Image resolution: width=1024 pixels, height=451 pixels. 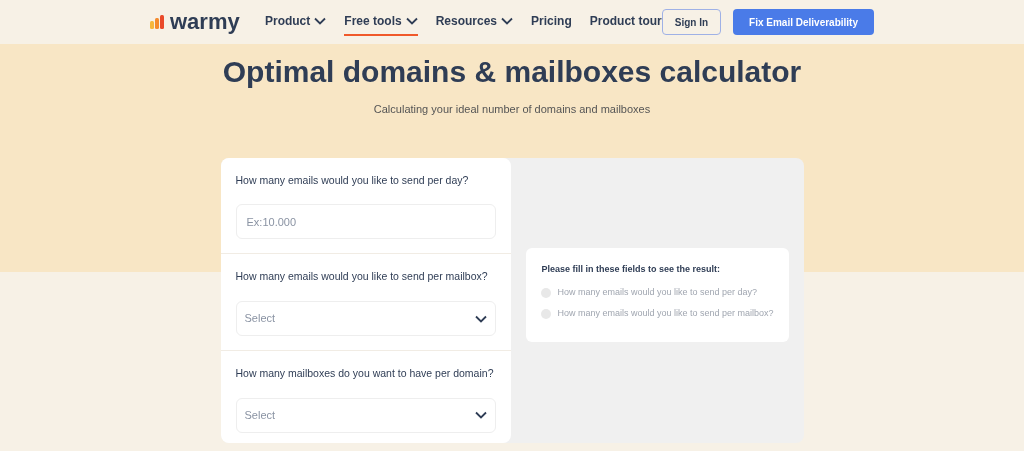 I want to click on logo-icon, so click(x=158, y=22).